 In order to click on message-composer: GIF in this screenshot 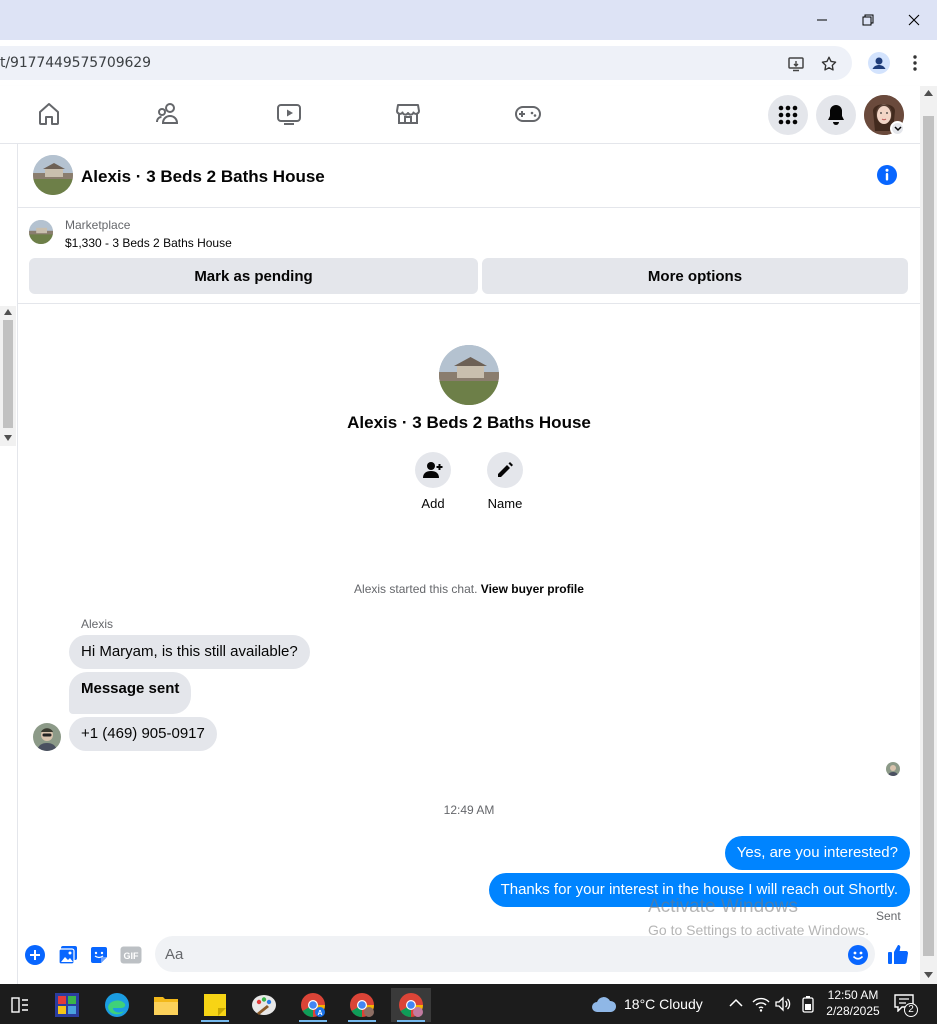, I will do `click(469, 956)`.